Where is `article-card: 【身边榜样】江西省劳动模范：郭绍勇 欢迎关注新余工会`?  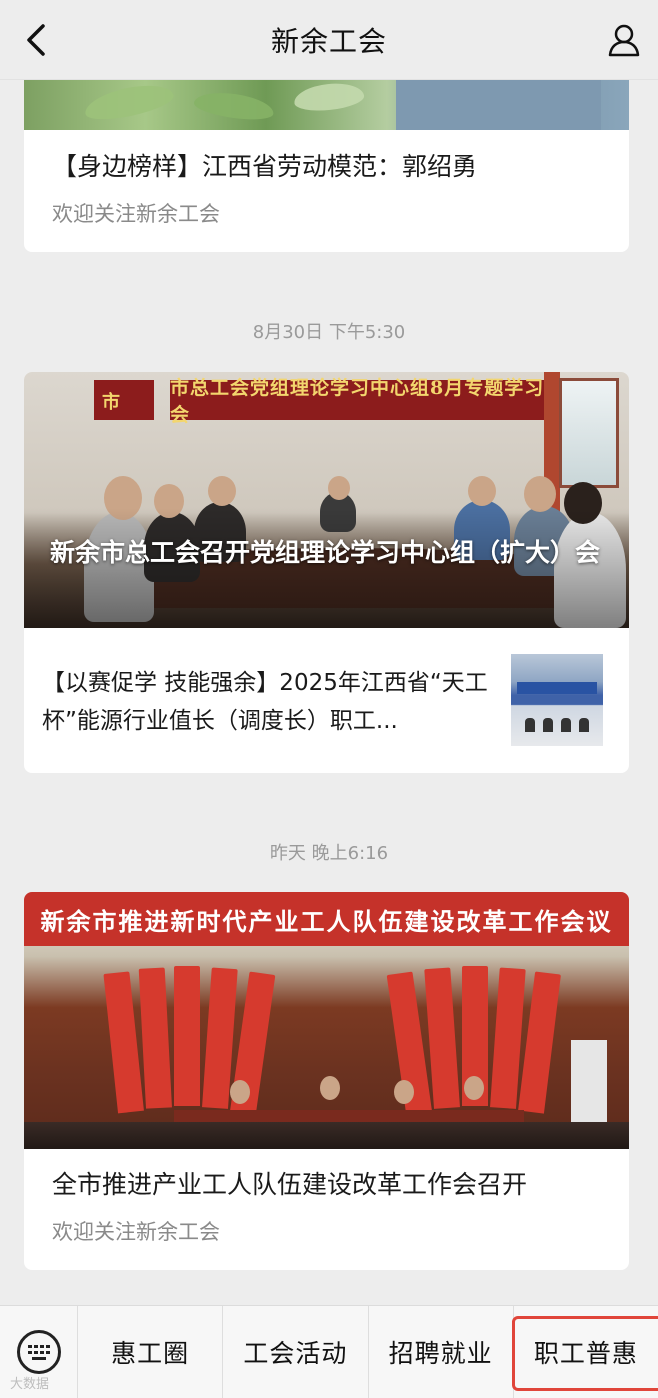 article-card: 【身边榜样】江西省劳动模范：郭绍勇 欢迎关注新余工会 is located at coordinates (326, 166).